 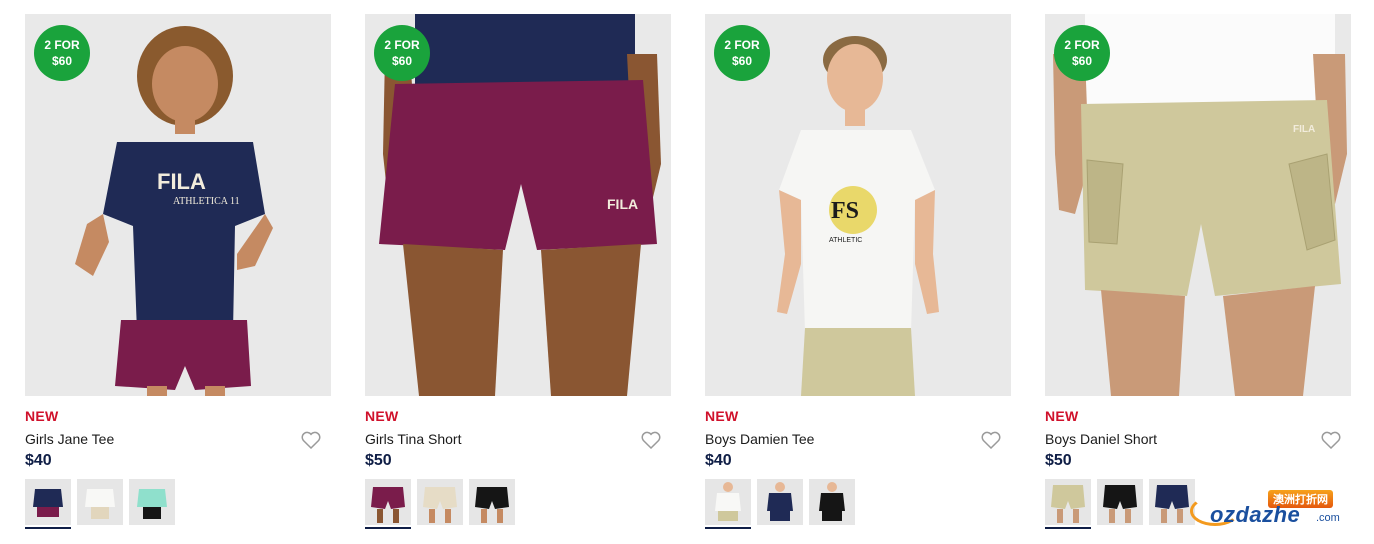 What do you see at coordinates (388, 504) in the screenshot?
I see `color-swatch-plum` at bounding box center [388, 504].